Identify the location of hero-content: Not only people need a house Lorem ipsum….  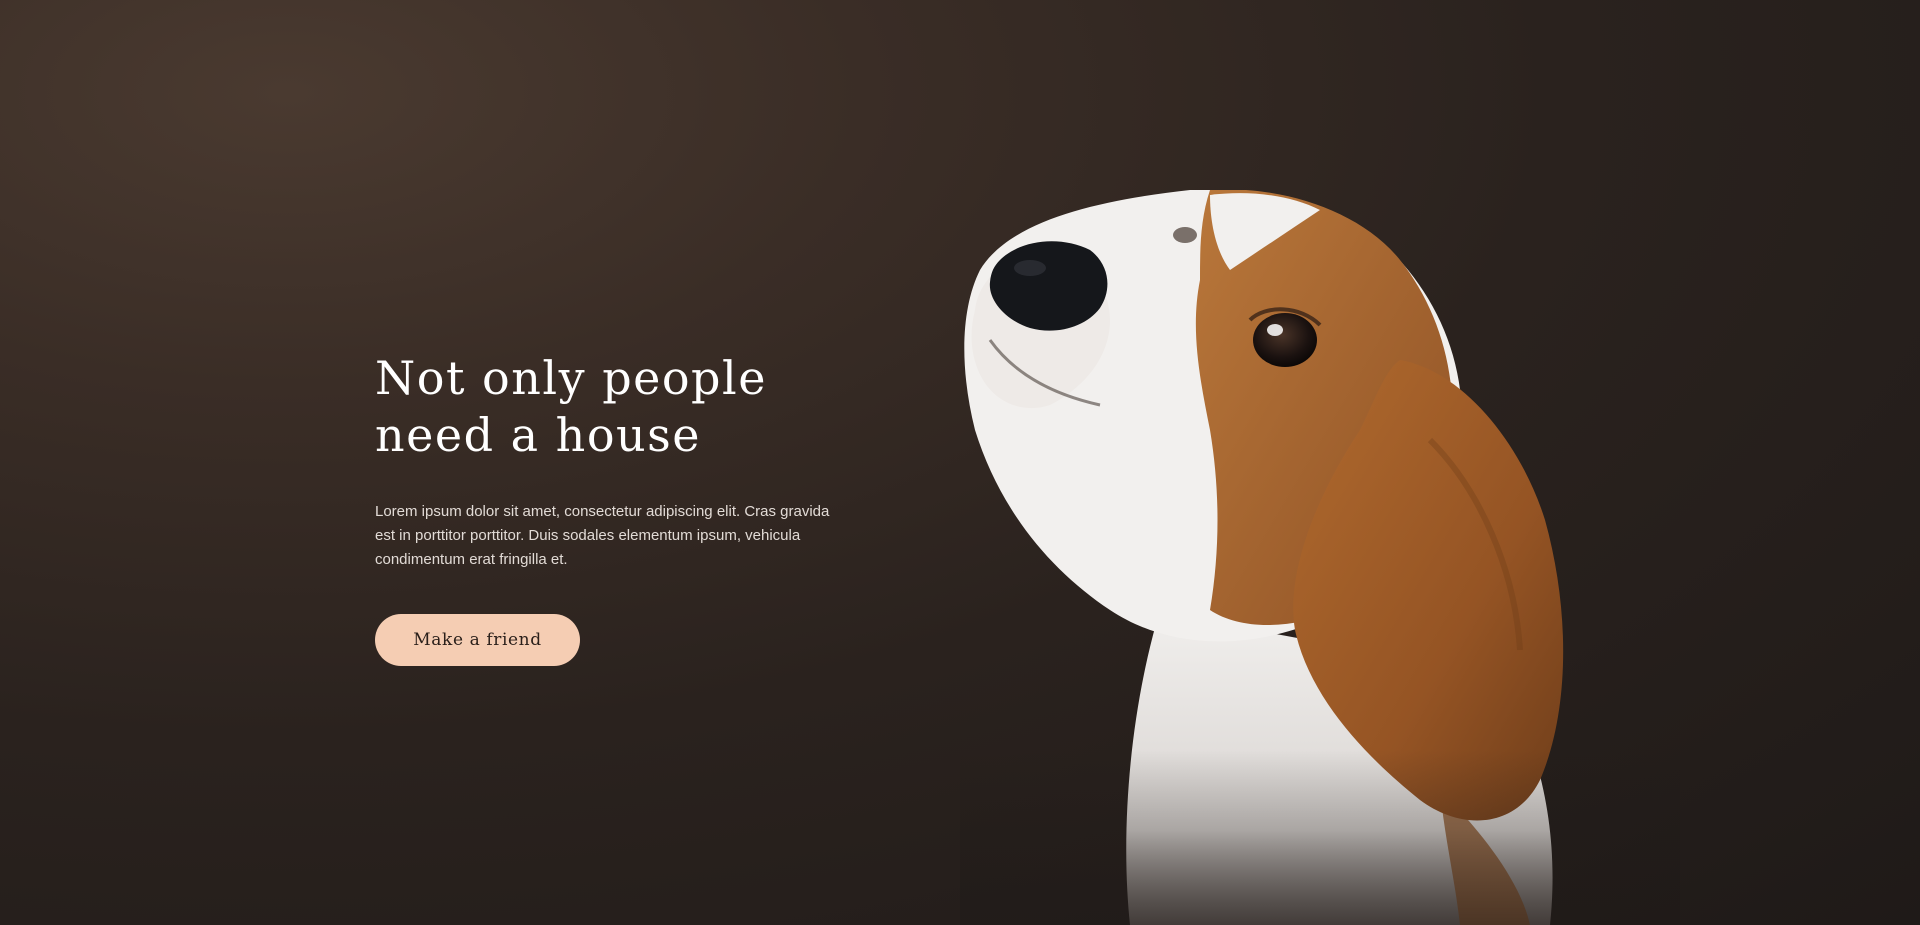
(610, 508).